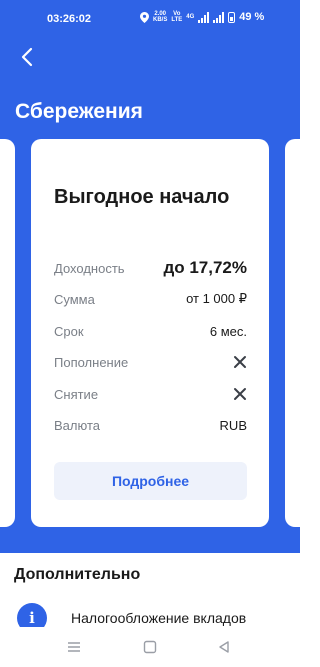 The height and width of the screenshot is (667, 320). I want to click on status-icons: 2.00 KB/S Vo LTE 4G 49 %, so click(202, 17).